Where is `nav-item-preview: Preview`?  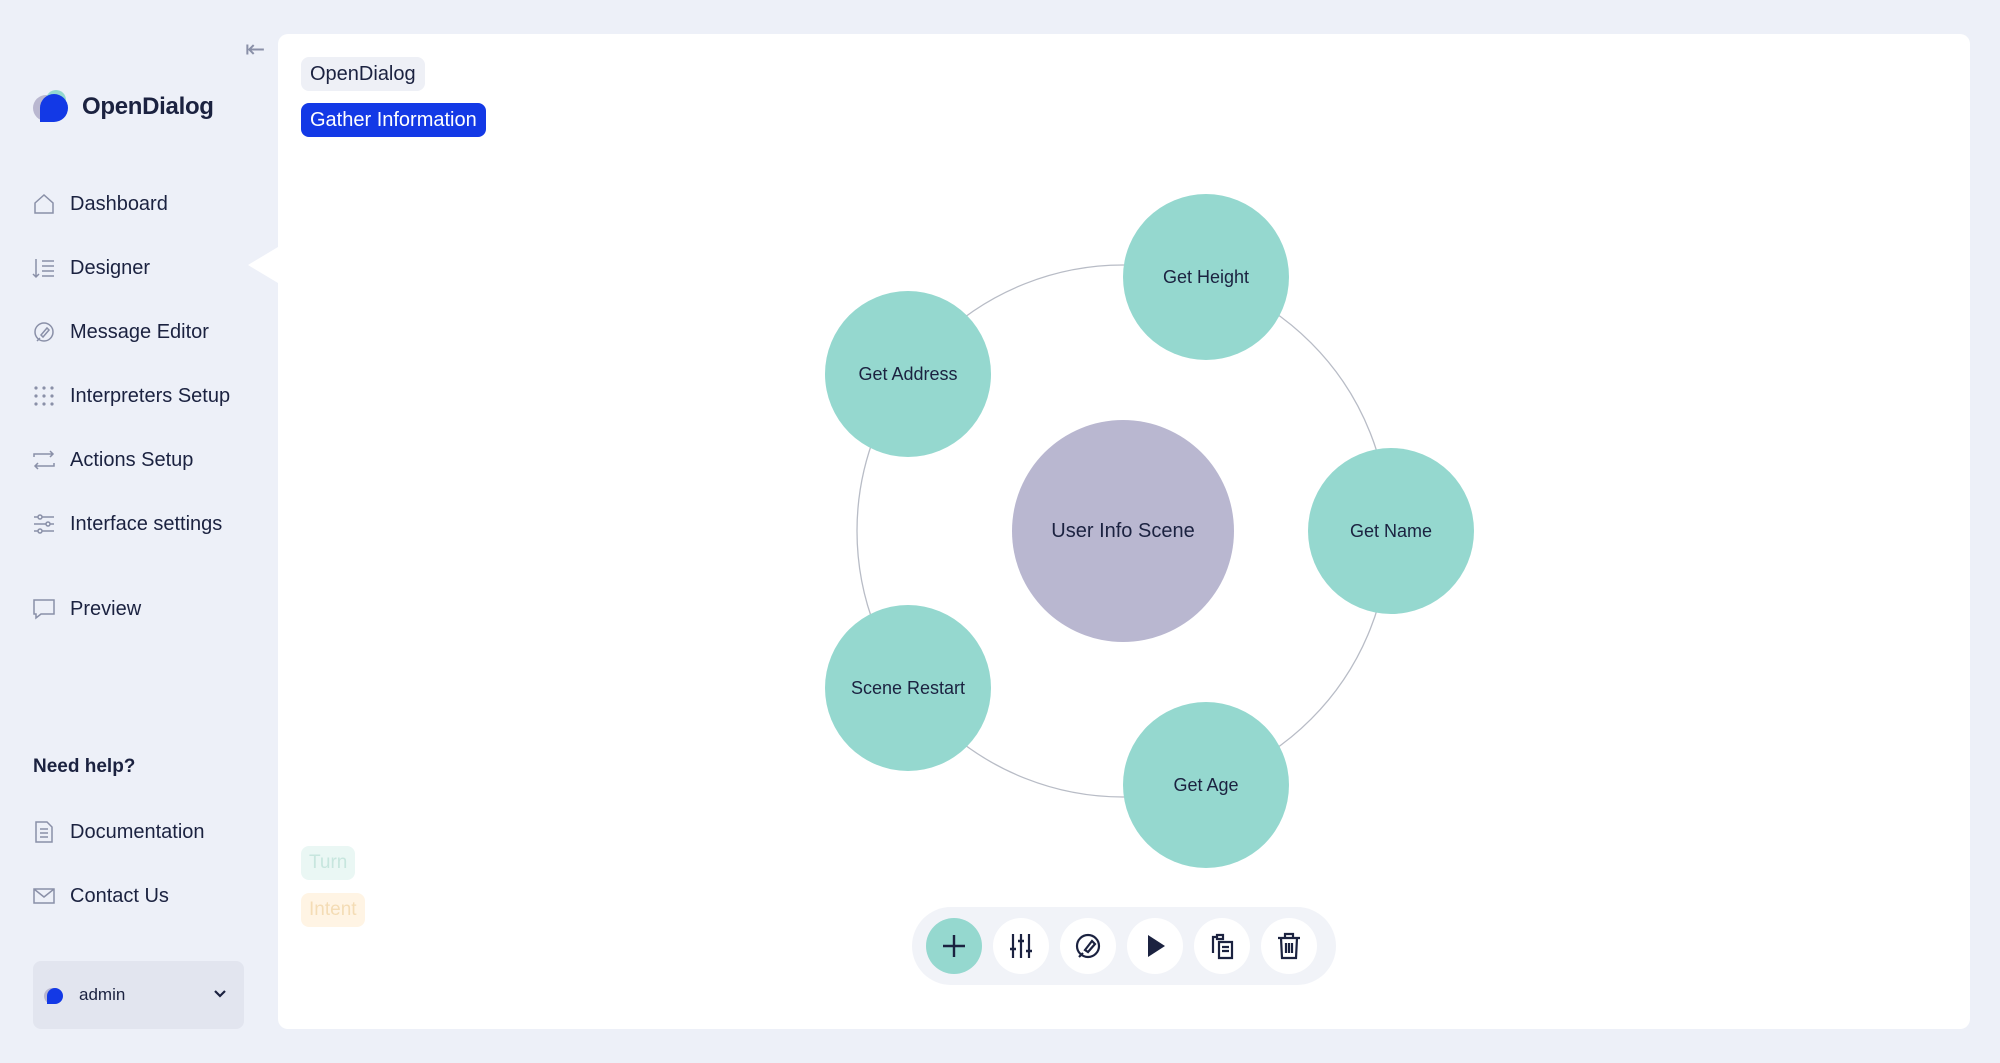
nav-item-preview: Preview is located at coordinates (142, 609).